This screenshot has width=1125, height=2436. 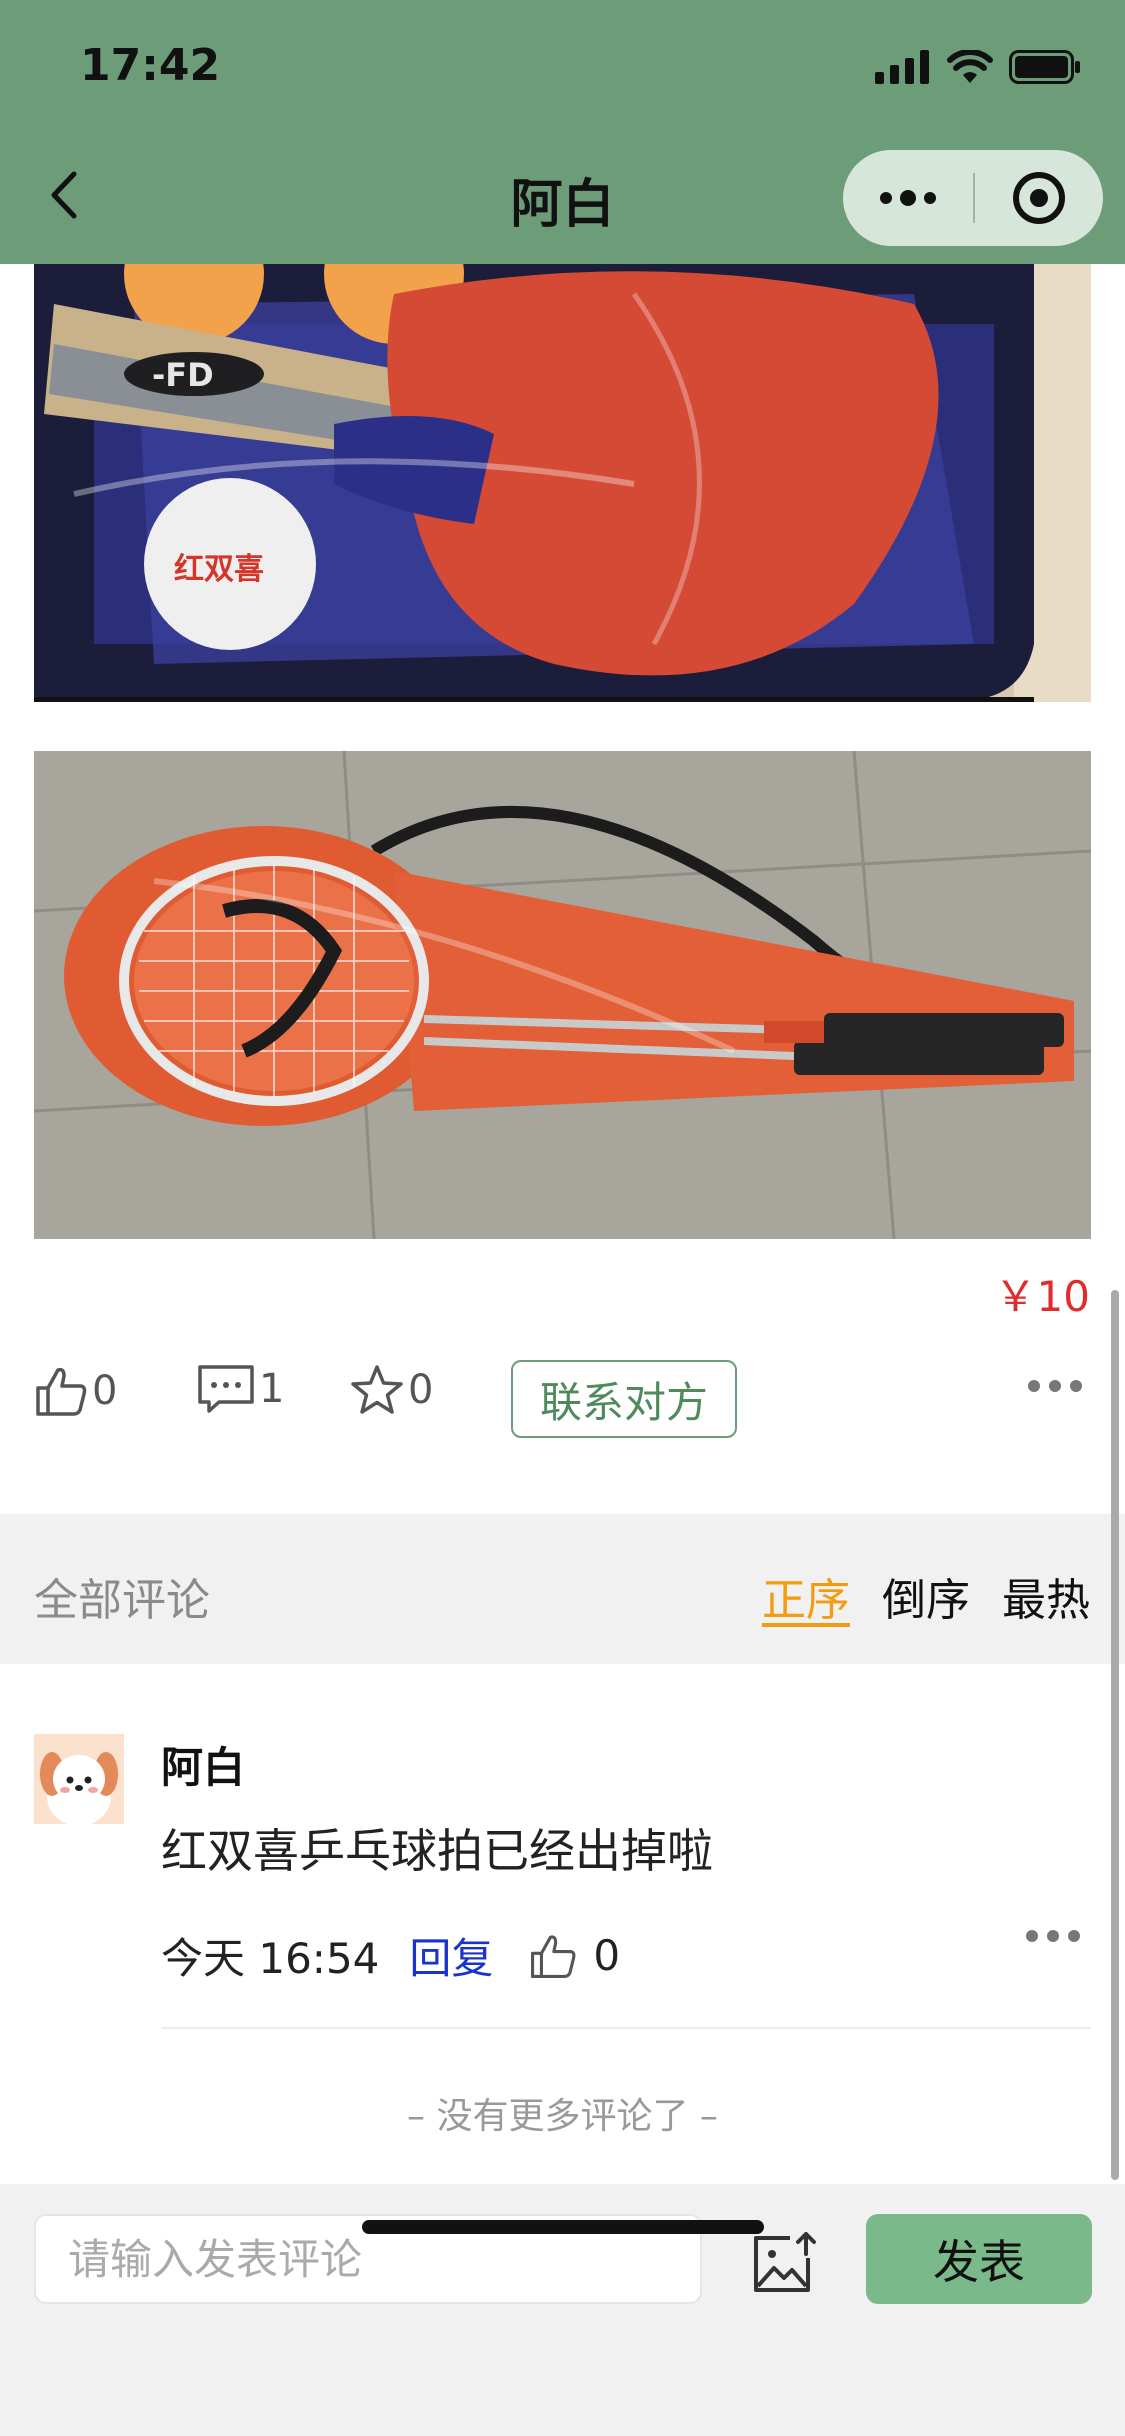 I want to click on no-more-comments: – 没有更多评论了 –, so click(x=562, y=2116).